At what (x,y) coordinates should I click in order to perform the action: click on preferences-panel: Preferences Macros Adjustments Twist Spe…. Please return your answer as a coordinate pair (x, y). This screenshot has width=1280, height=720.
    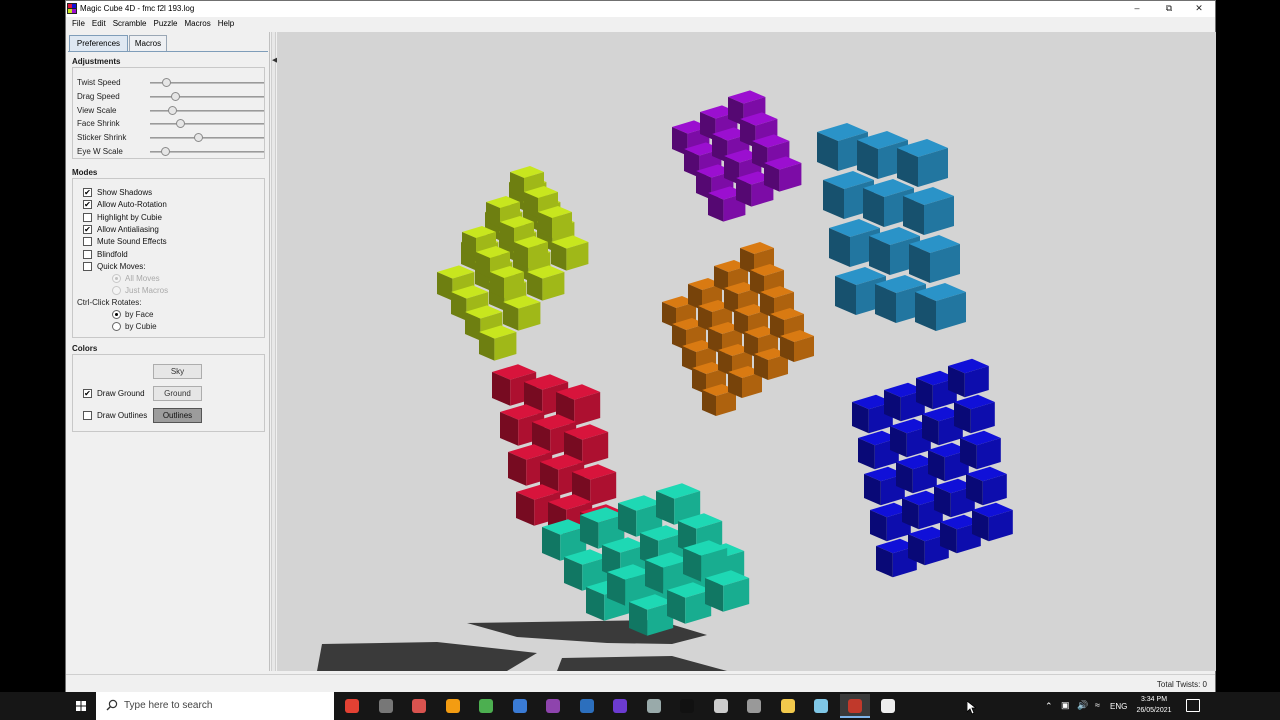
    Looking at the image, I should click on (168, 351).